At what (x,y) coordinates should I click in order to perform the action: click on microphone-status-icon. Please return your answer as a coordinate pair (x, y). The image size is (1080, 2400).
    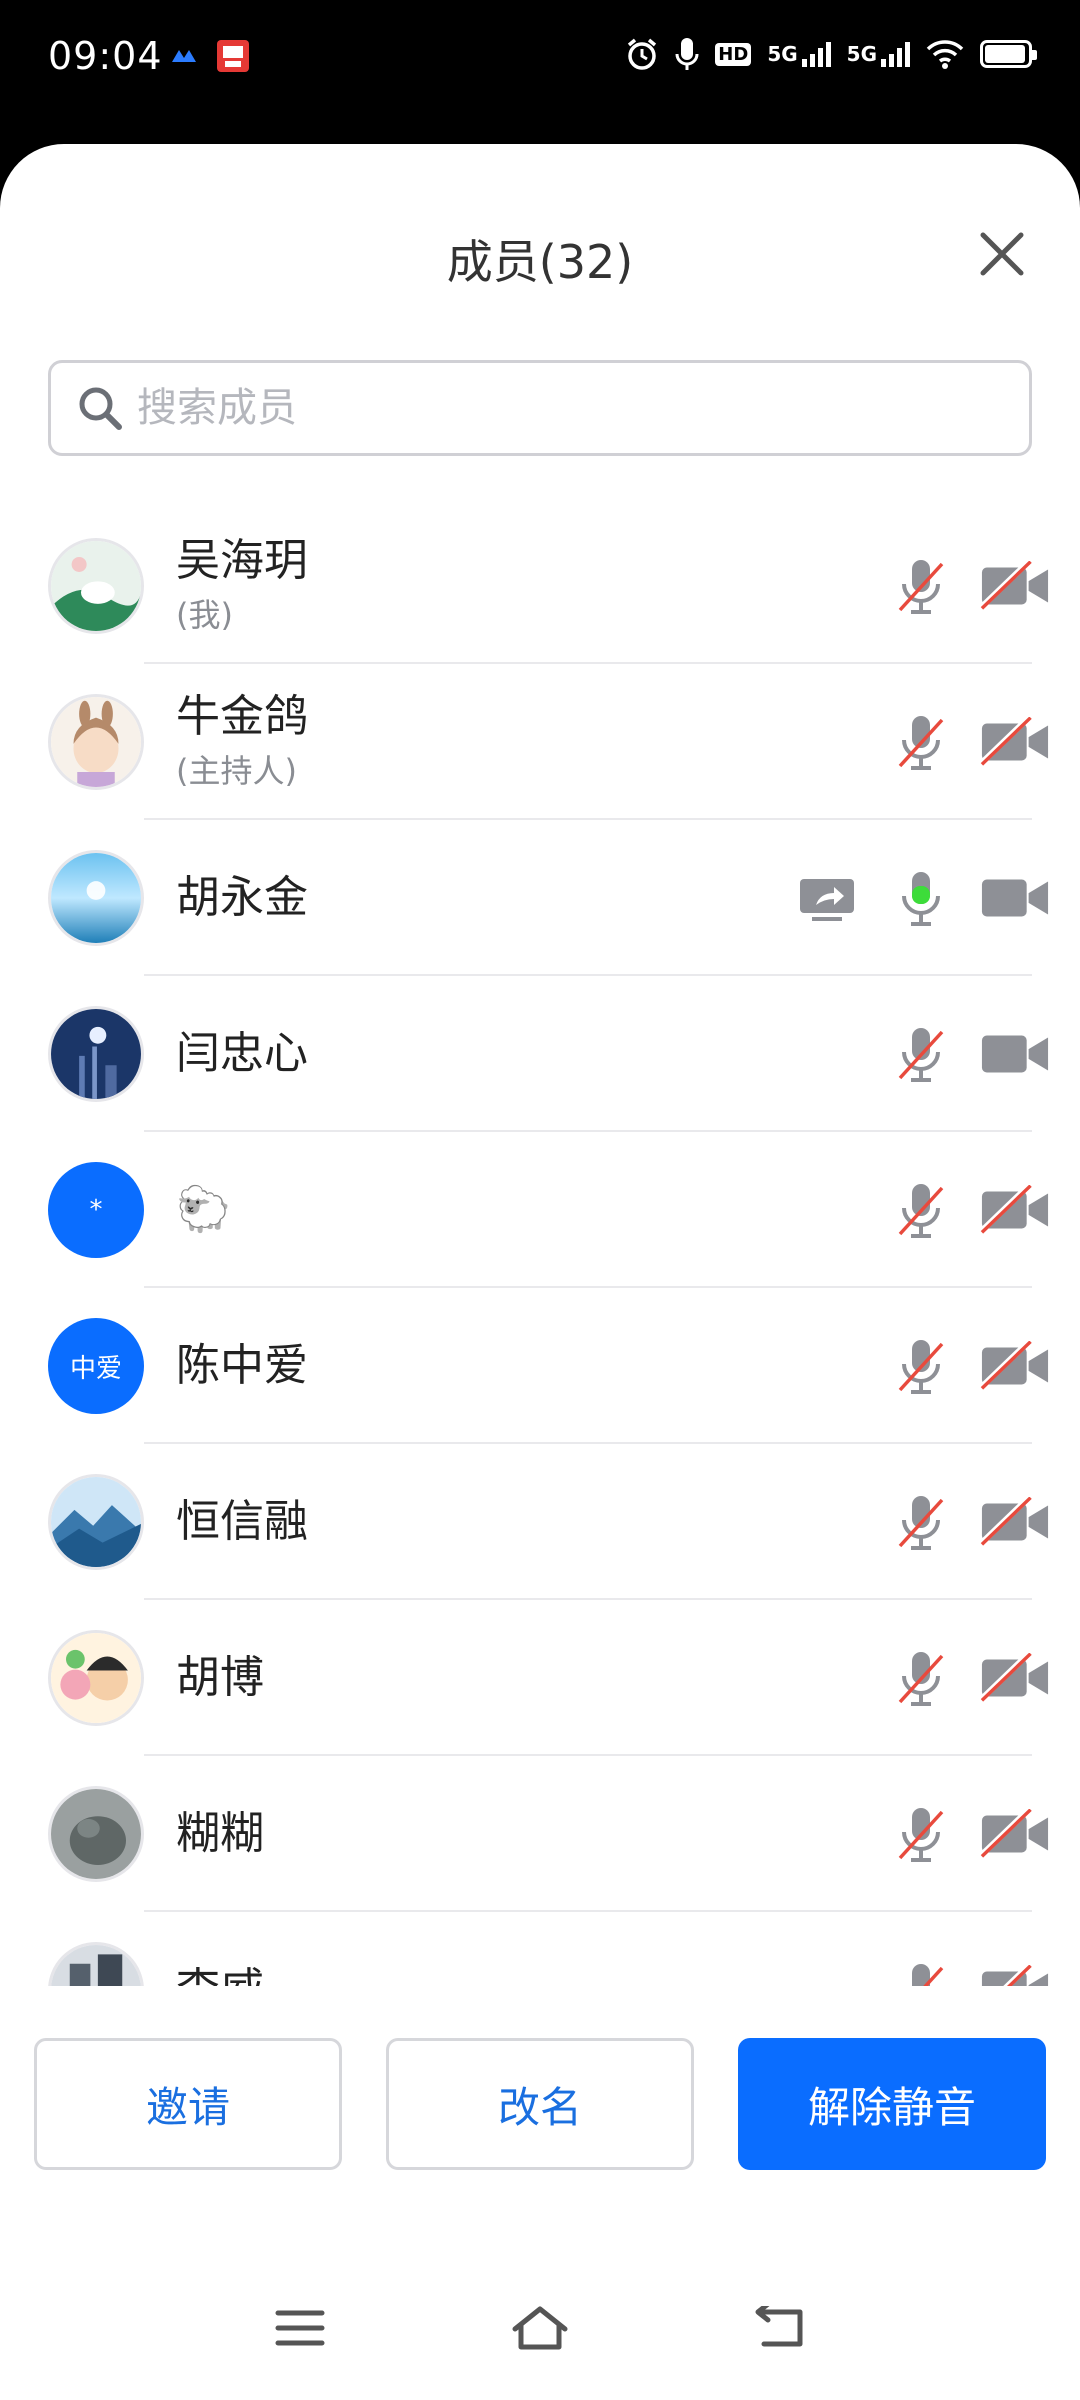
    Looking at the image, I should click on (687, 54).